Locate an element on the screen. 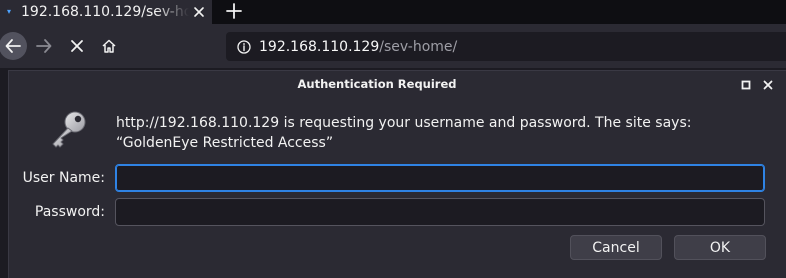 This screenshot has height=278, width=786. tab-strip: ▾ 192.168.110.129/sev-home/ is located at coordinates (393, 12).